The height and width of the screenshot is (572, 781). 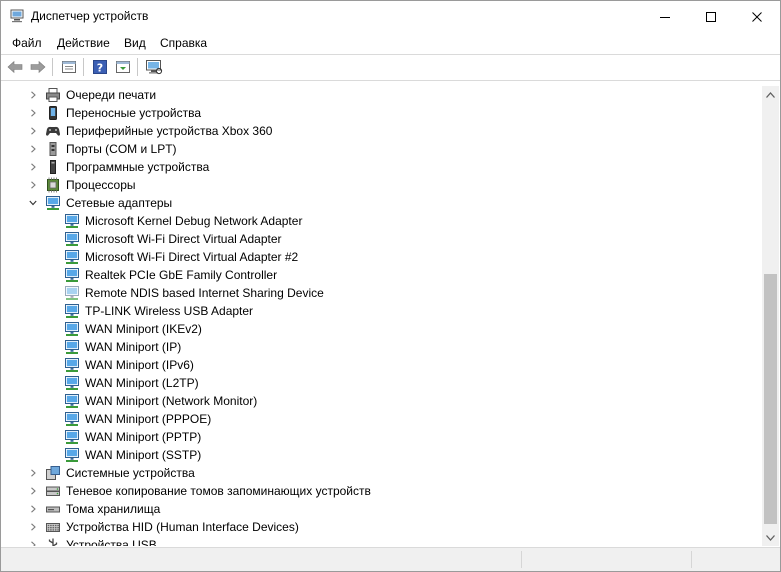 What do you see at coordinates (381, 221) in the screenshot?
I see `tree-device-row: Microsoft Kernel Debug Network Adapter` at bounding box center [381, 221].